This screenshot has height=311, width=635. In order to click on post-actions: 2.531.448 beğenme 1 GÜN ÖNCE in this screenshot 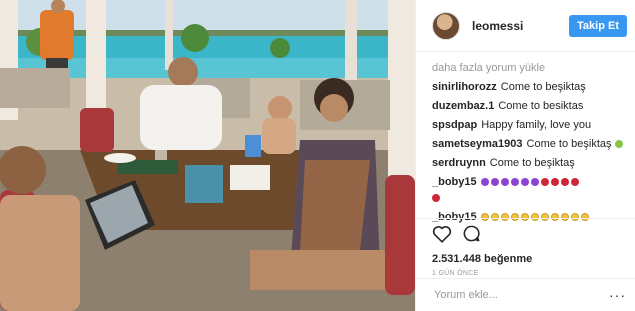, I will do `click(525, 247)`.